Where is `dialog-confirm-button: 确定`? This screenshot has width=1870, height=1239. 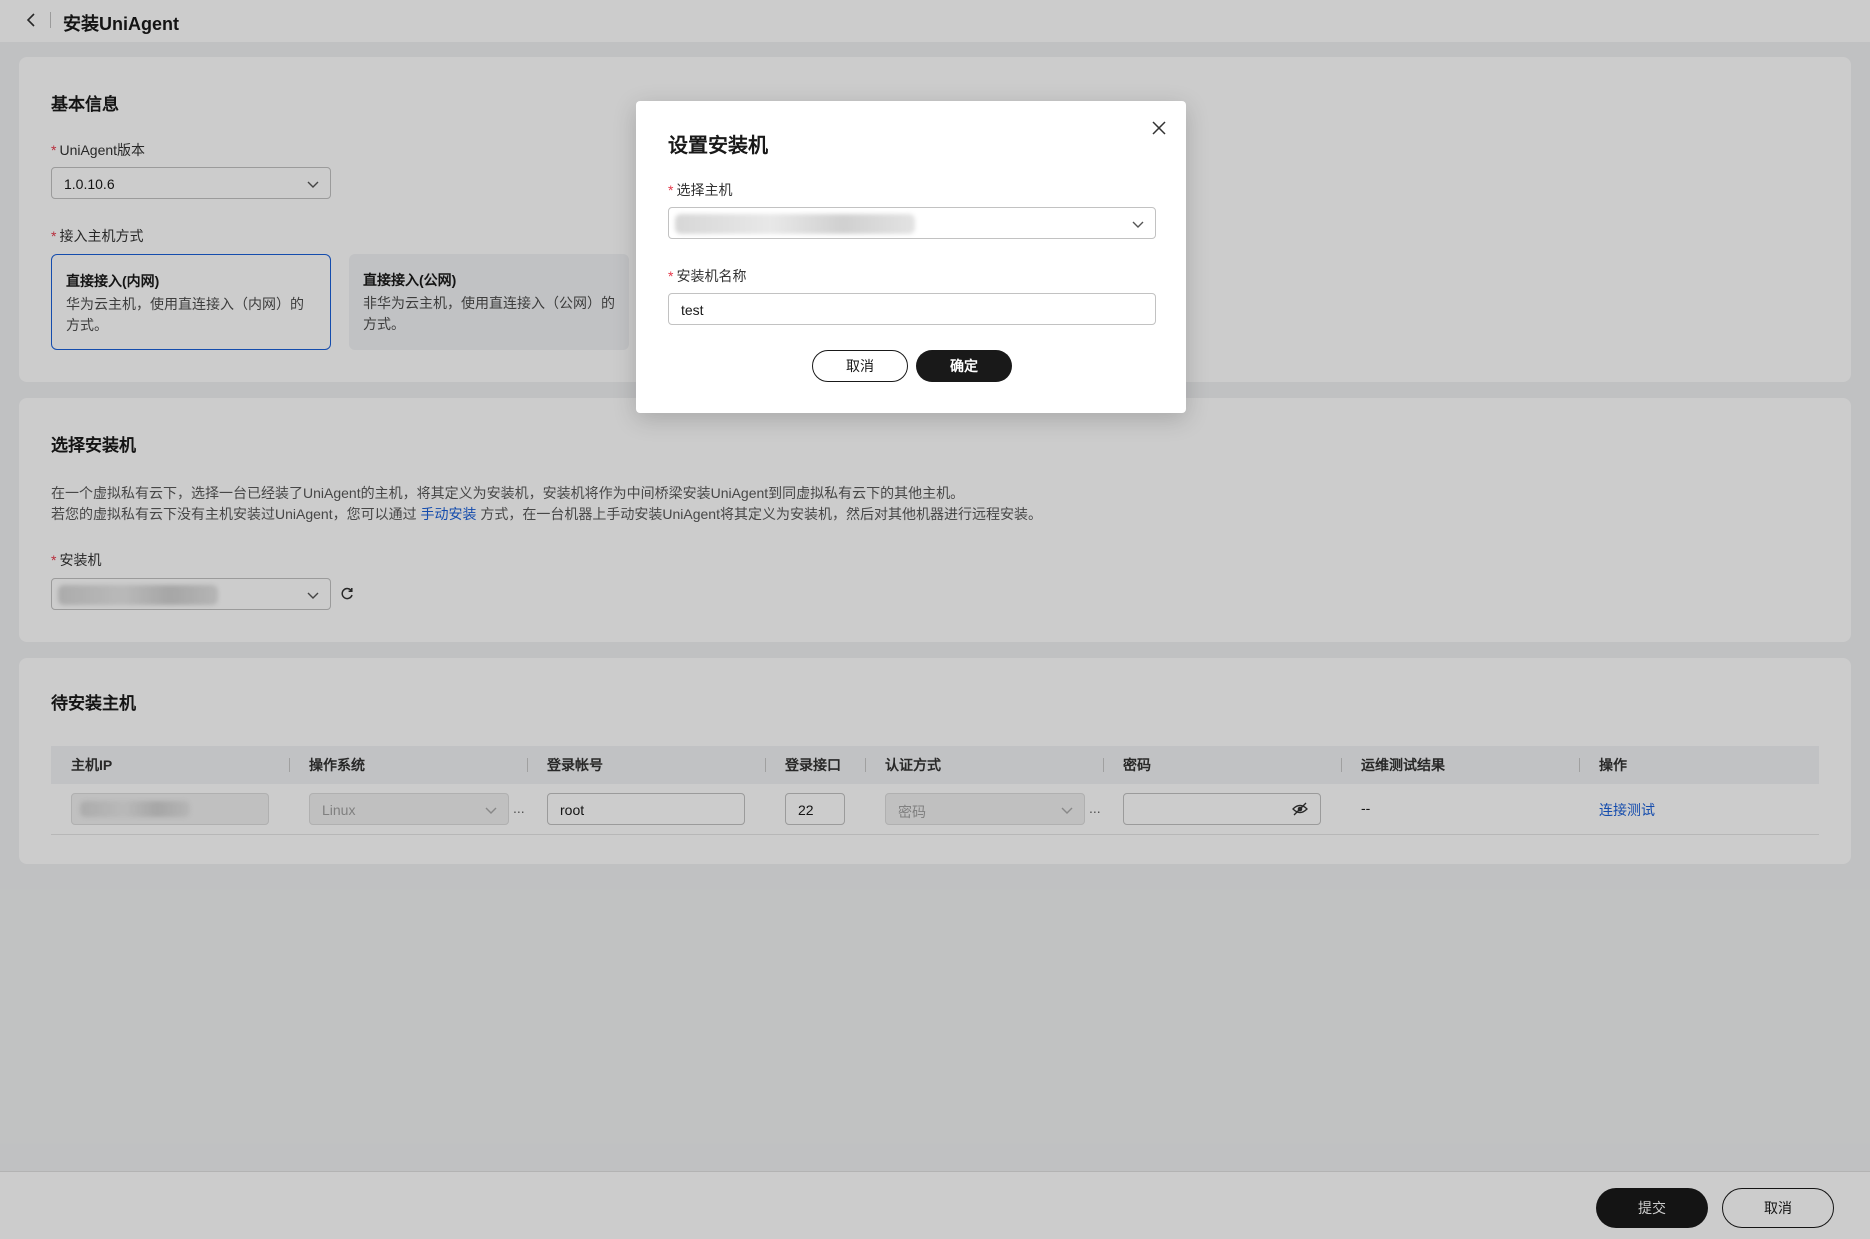
dialog-confirm-button: 确定 is located at coordinates (964, 366).